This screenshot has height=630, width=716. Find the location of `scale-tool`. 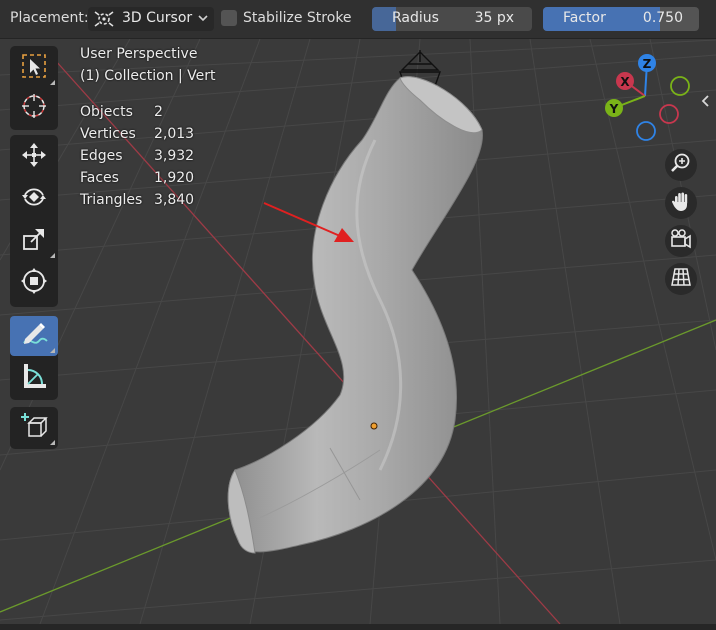

scale-tool is located at coordinates (34, 241).